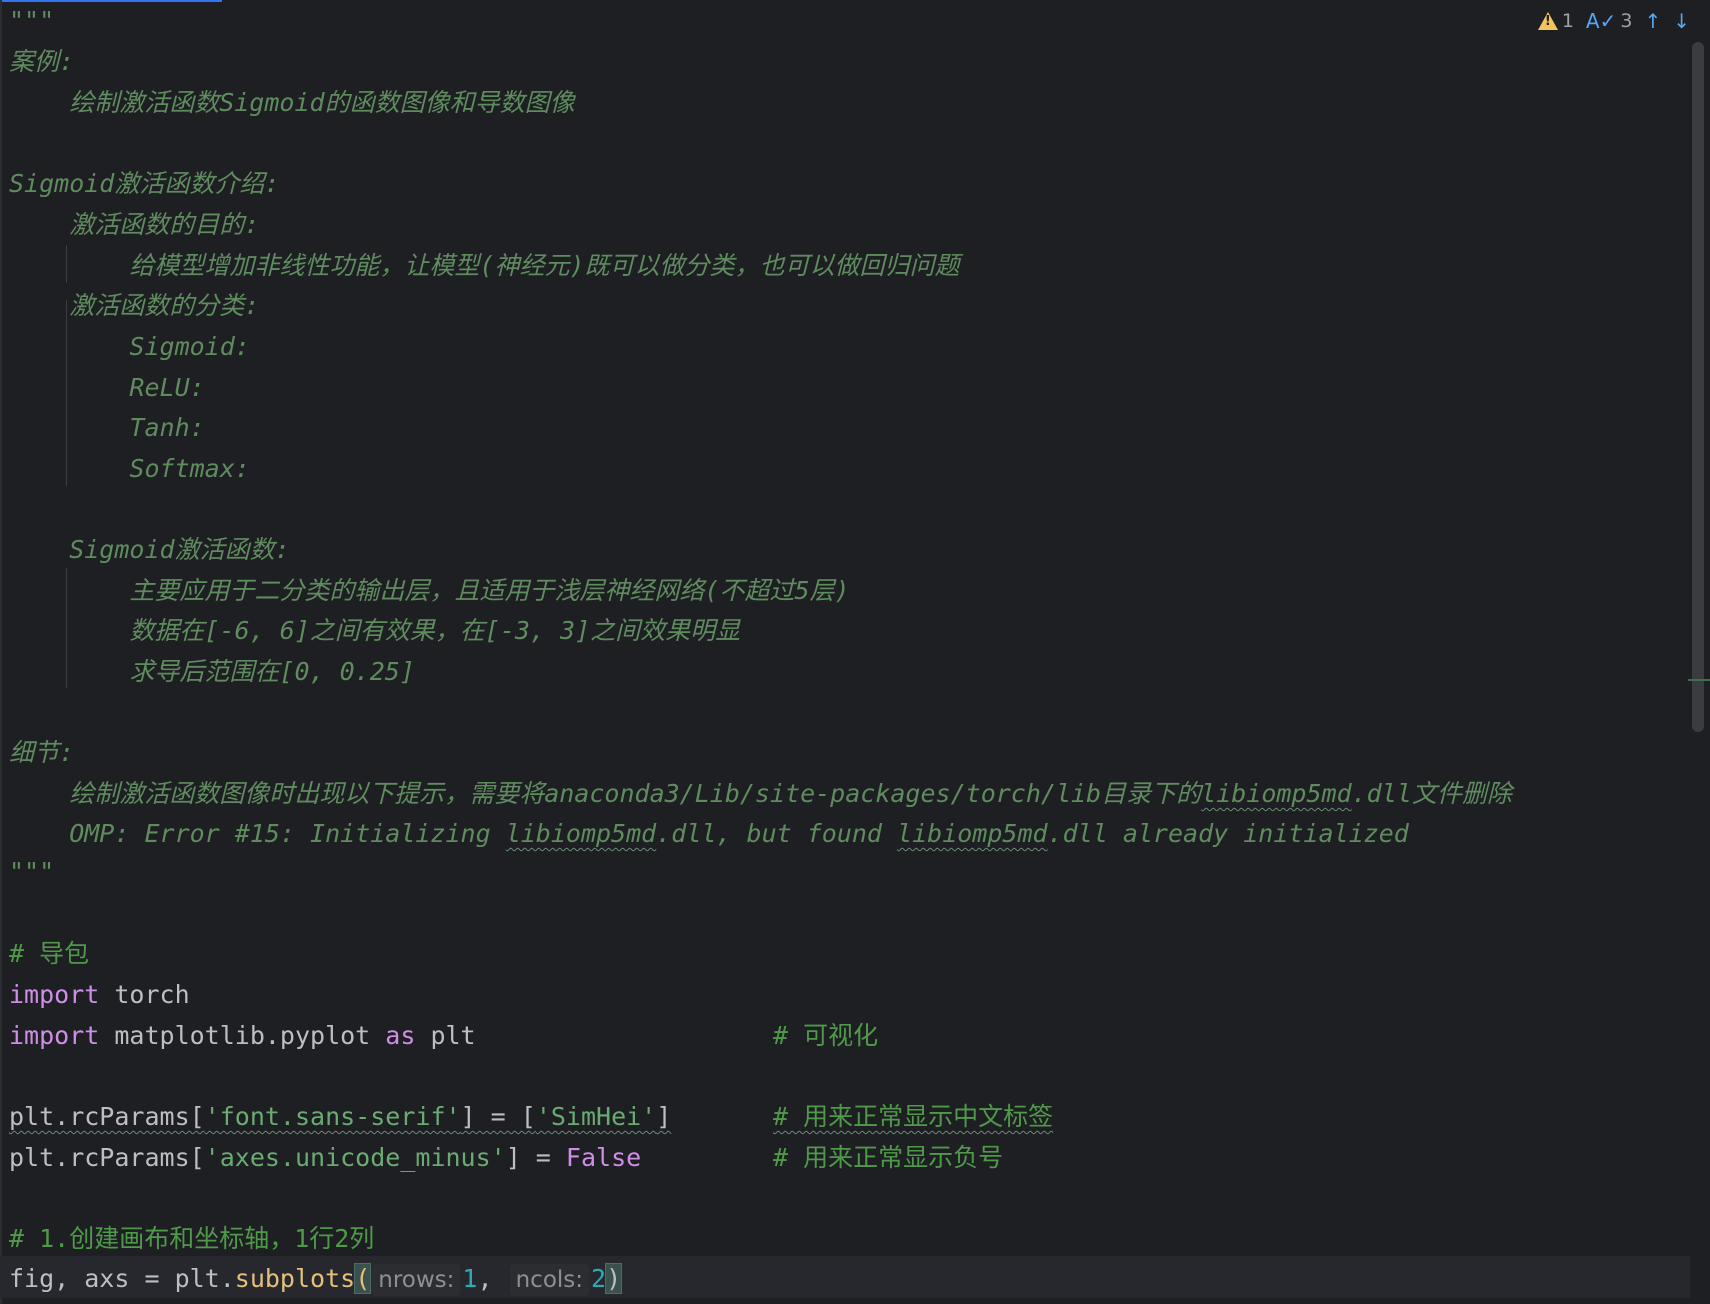  Describe the element at coordinates (1547, 21) in the screenshot. I see `warning-icon: !` at that location.